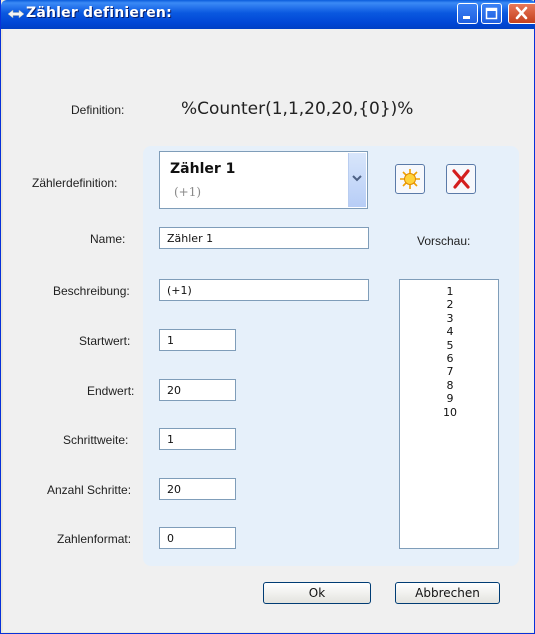 The height and width of the screenshot is (634, 535). What do you see at coordinates (108, 239) in the screenshot?
I see `name-label: Name:` at bounding box center [108, 239].